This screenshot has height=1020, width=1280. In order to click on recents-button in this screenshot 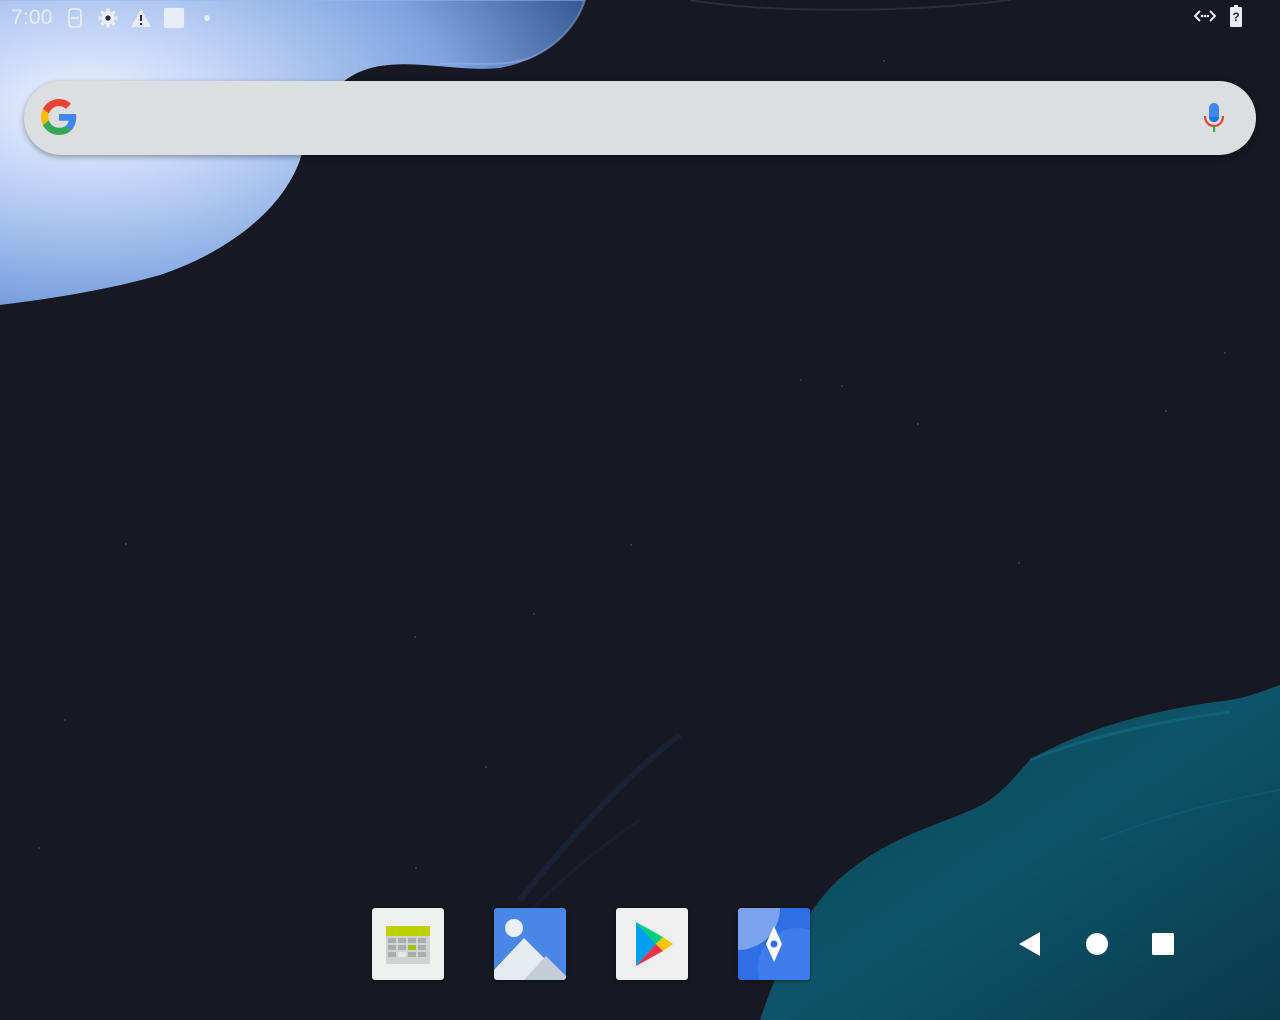, I will do `click(1163, 944)`.